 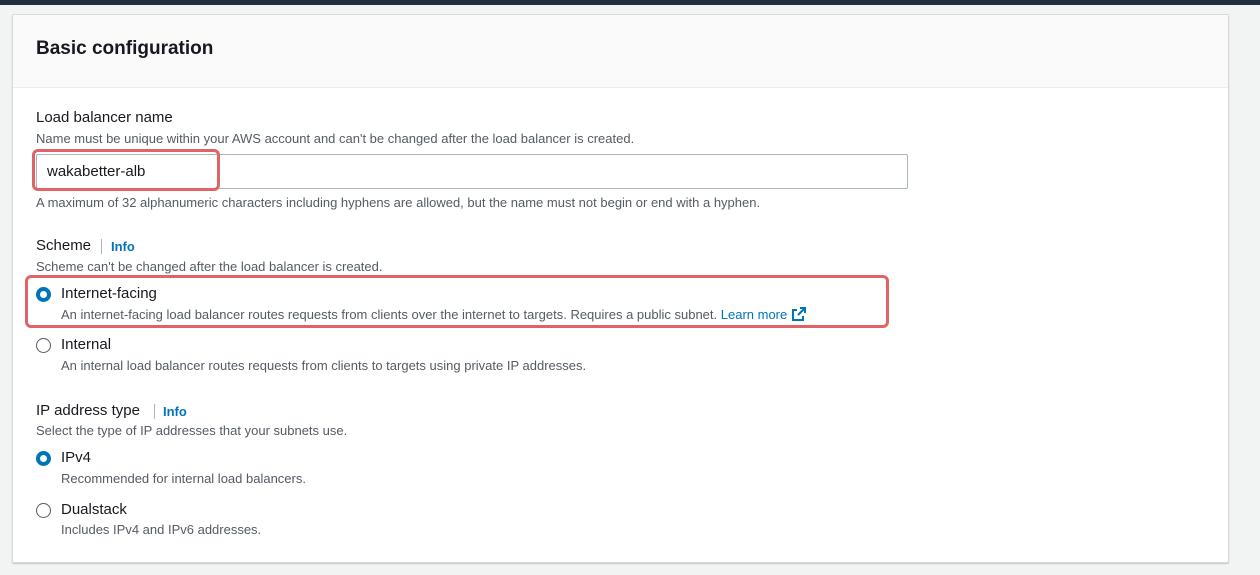 I want to click on option-dualstack-label: Dualstack, so click(x=94, y=509).